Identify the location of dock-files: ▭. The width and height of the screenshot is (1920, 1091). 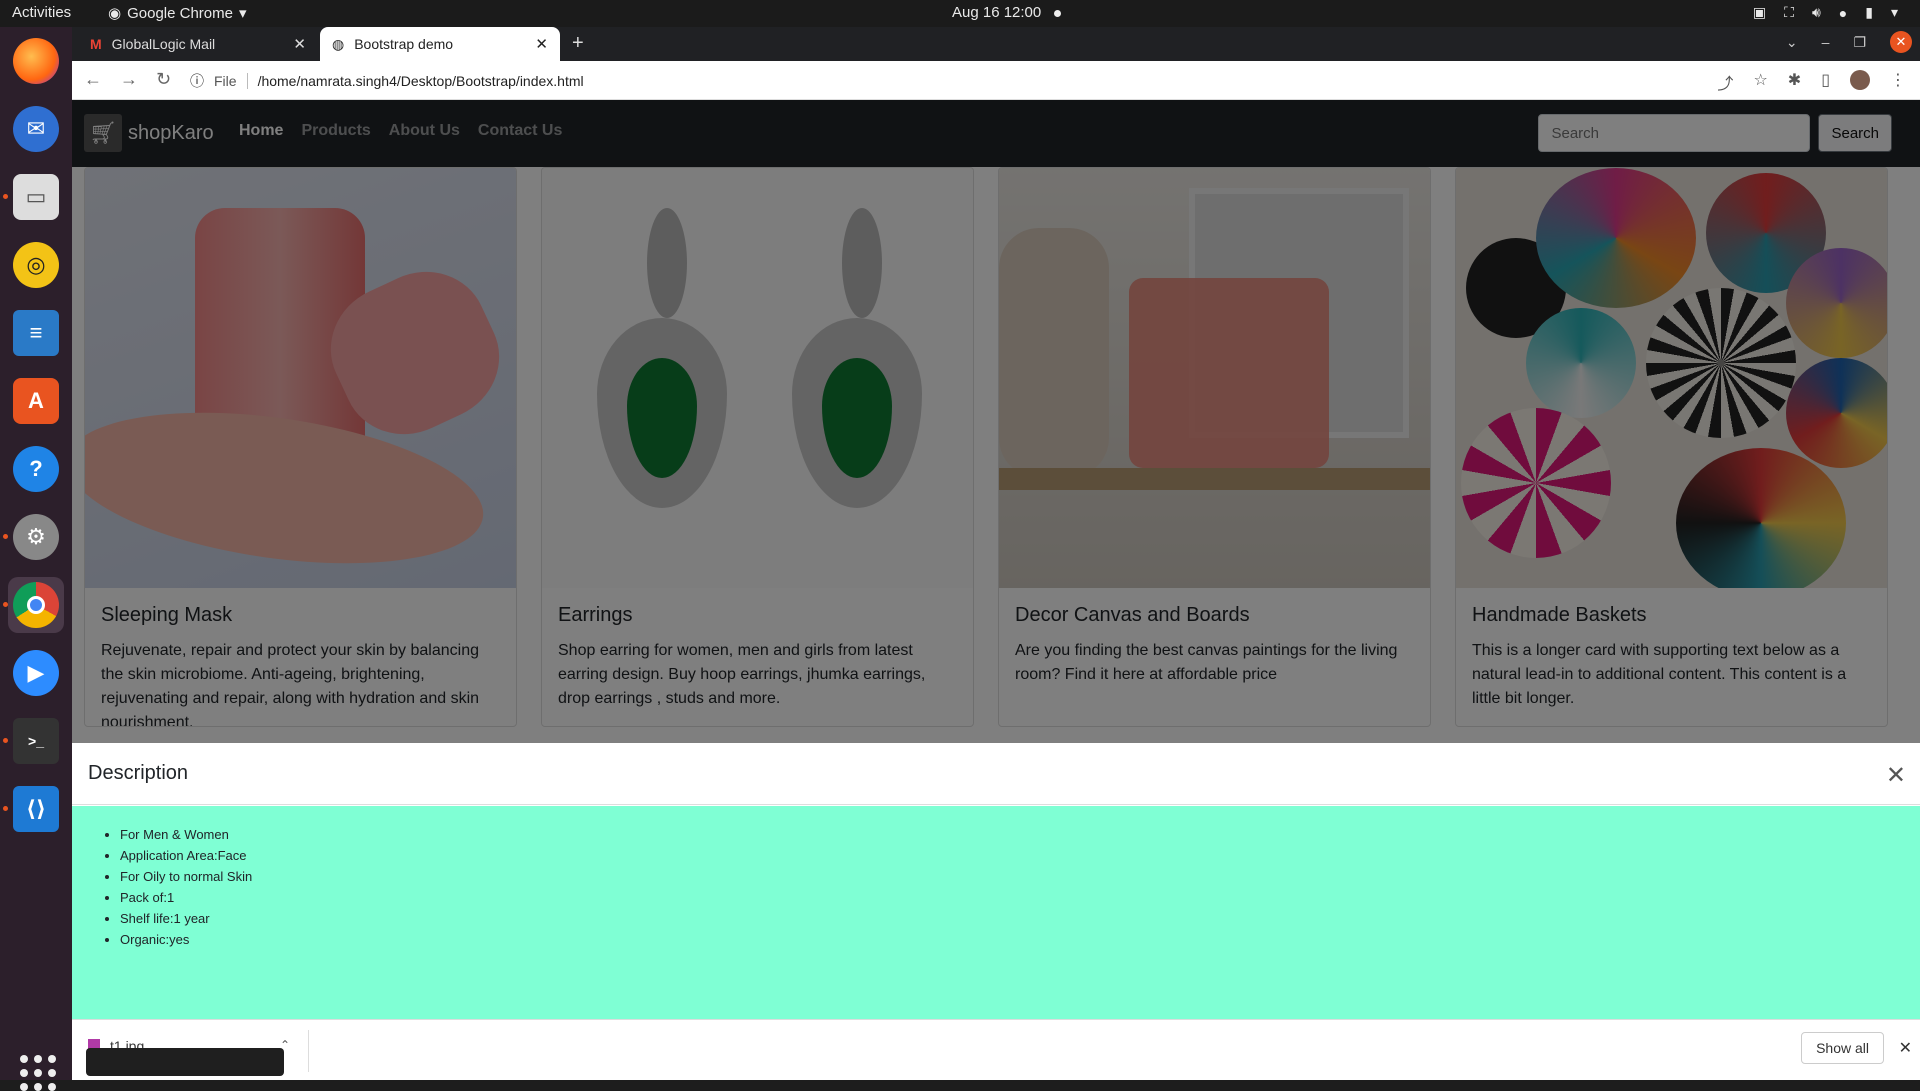
(33, 197).